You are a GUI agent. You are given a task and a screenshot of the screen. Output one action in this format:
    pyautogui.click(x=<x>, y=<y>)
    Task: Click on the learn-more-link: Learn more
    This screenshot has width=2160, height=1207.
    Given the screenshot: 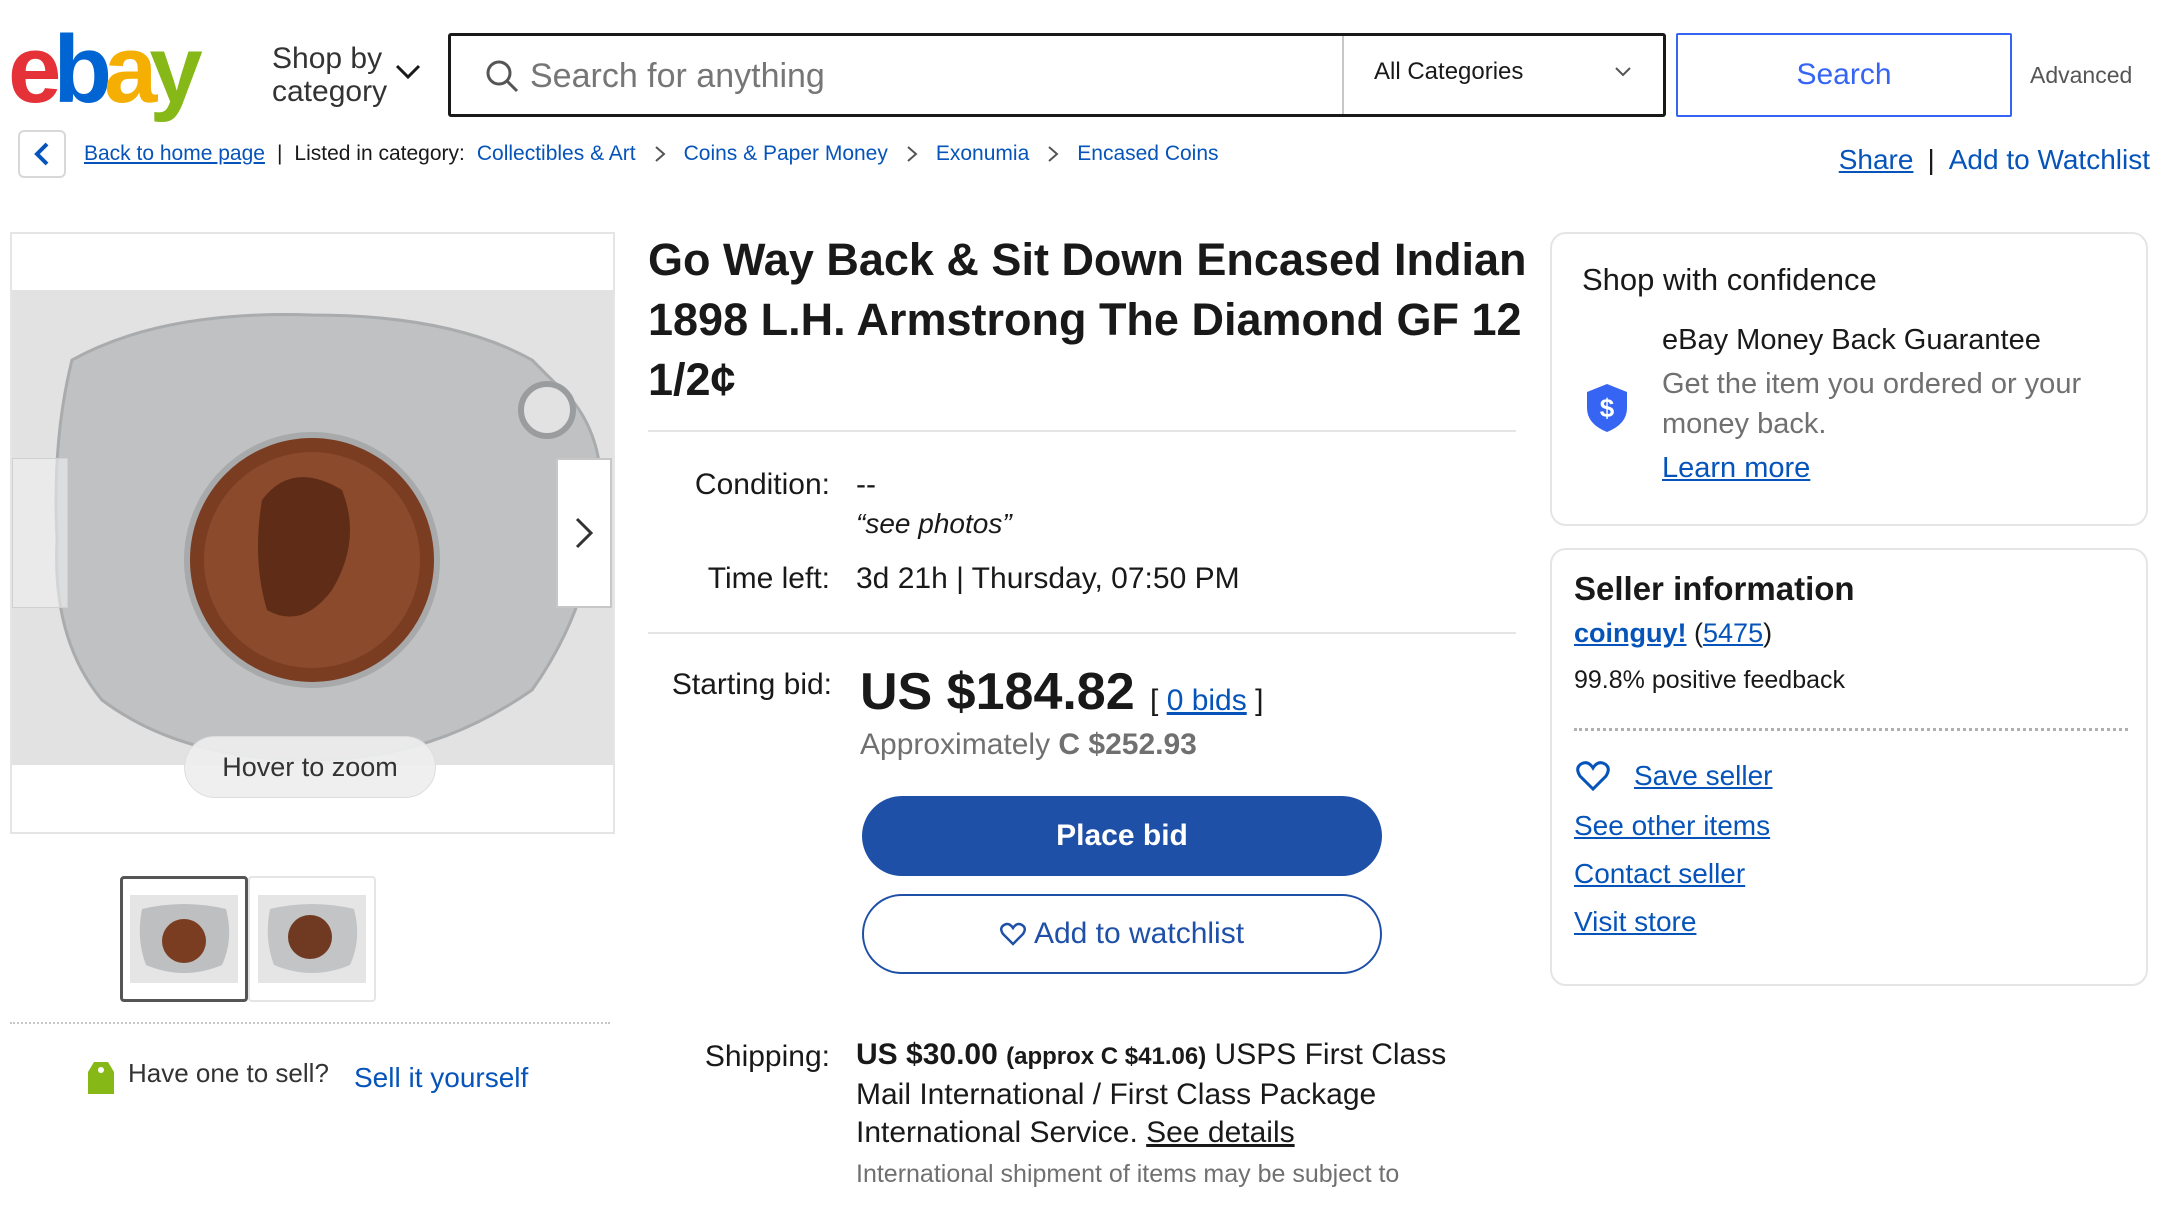 What is the action you would take?
    pyautogui.click(x=1736, y=468)
    